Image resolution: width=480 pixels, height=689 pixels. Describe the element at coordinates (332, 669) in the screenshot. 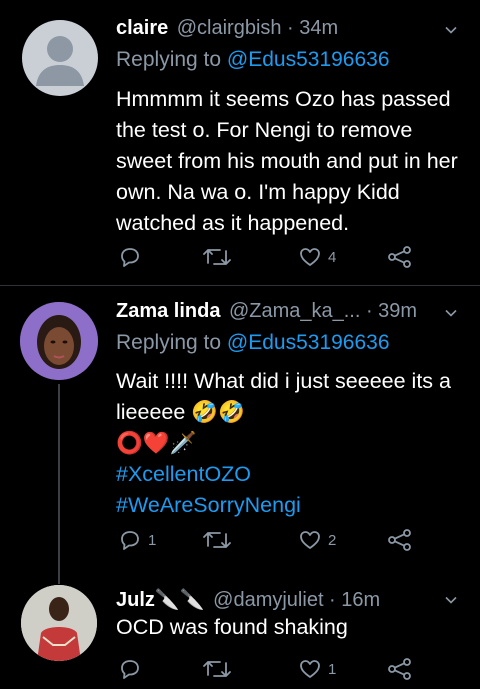

I see `like-count: 1` at that location.